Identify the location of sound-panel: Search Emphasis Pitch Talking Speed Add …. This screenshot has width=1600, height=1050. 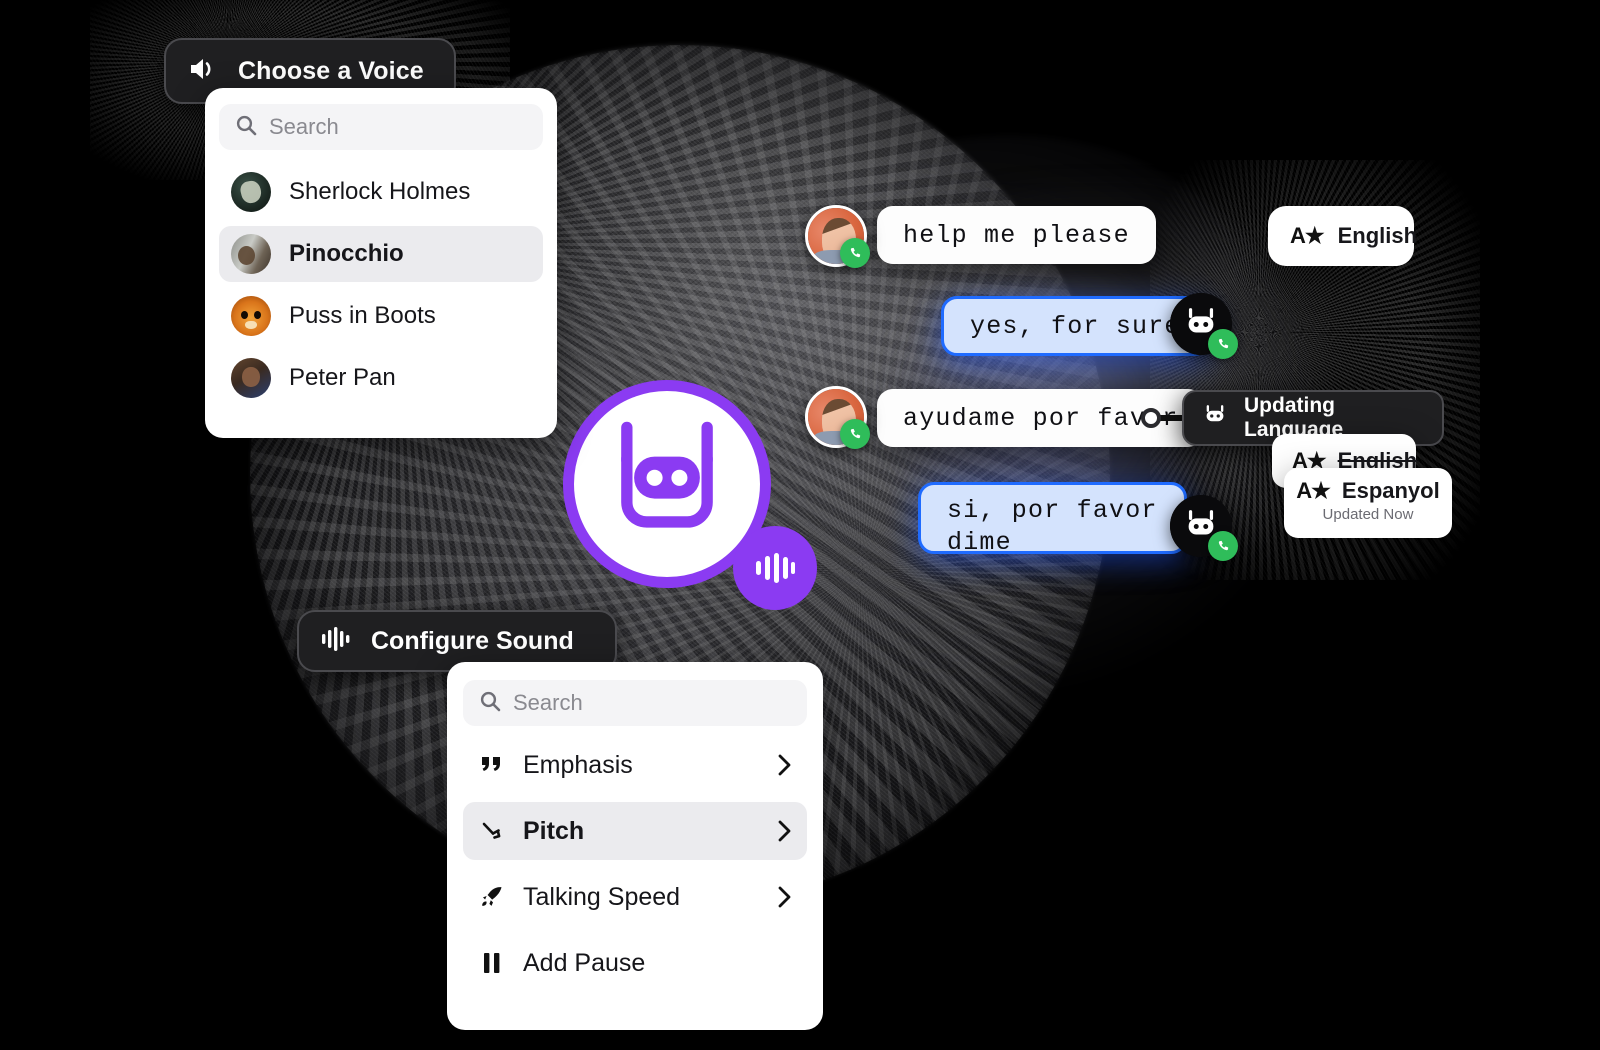
(635, 846).